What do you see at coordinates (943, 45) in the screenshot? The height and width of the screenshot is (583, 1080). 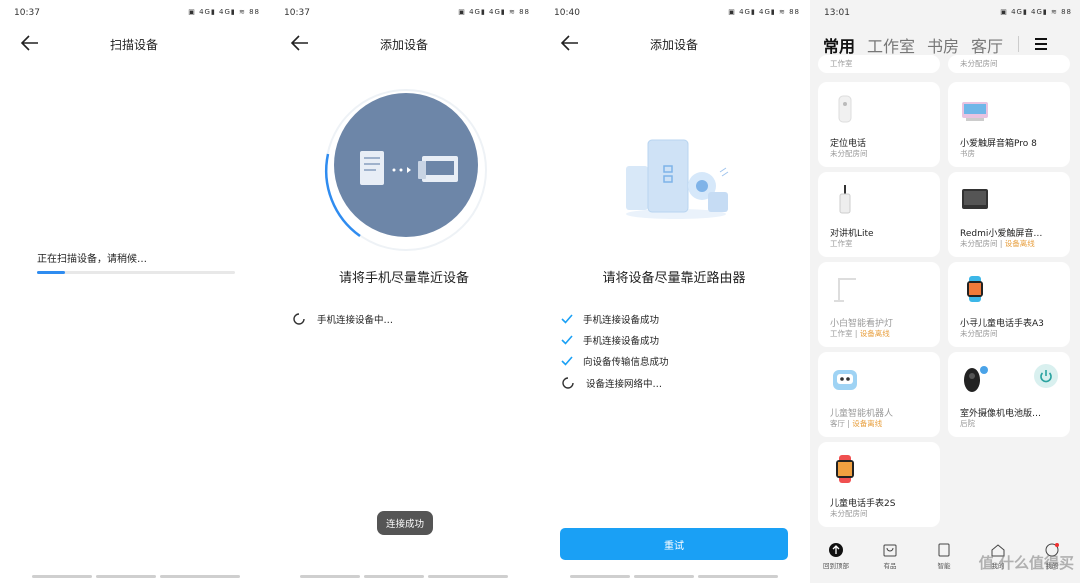 I see `tab-study: 书房` at bounding box center [943, 45].